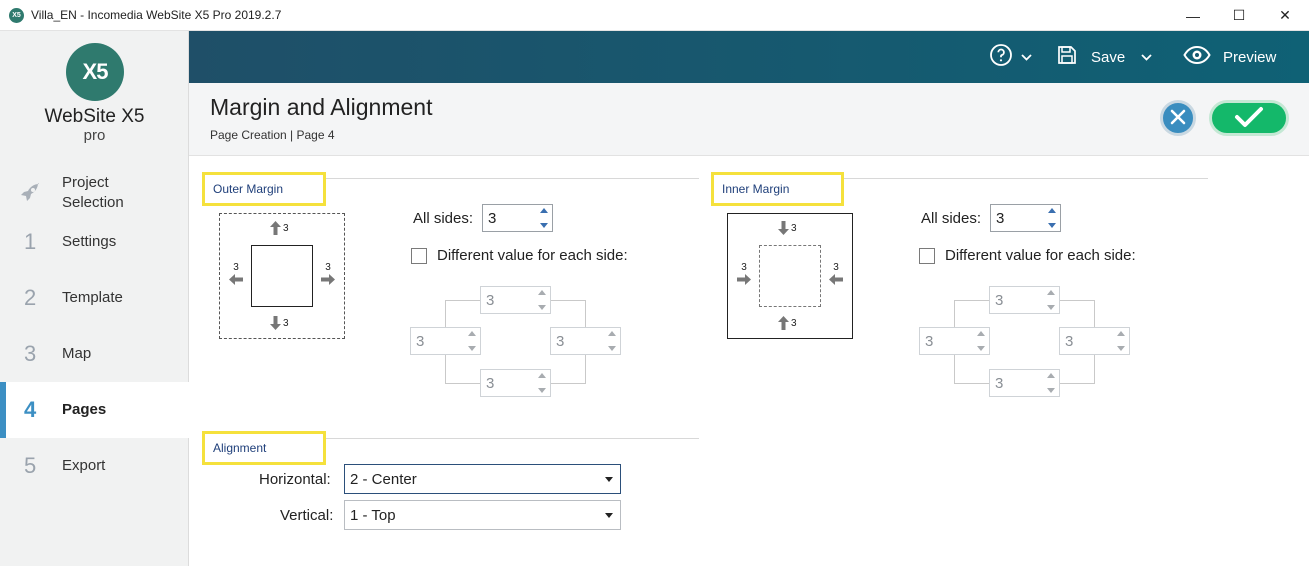  Describe the element at coordinates (482, 515) in the screenshot. I see `vertical-select: 1 - Top` at that location.